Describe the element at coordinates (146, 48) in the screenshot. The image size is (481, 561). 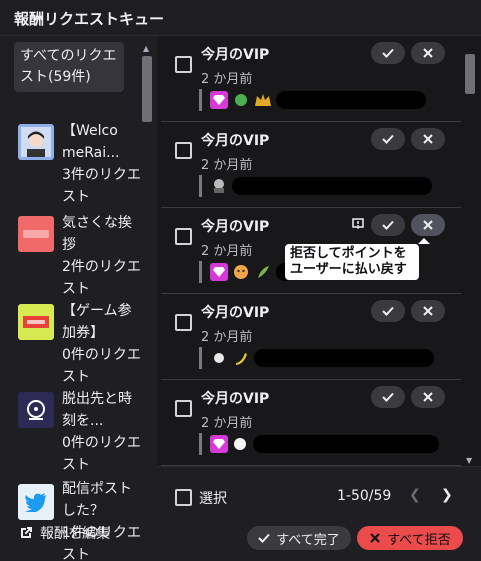
I see `scroll-up-icon: ▲` at that location.